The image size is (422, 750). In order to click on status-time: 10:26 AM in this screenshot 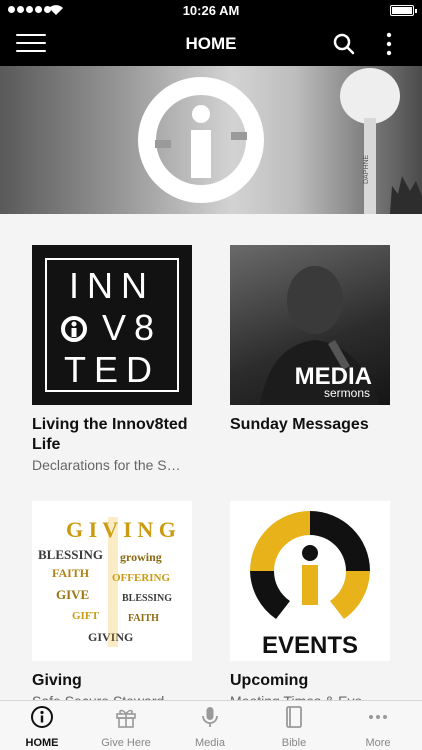, I will do `click(211, 10)`.